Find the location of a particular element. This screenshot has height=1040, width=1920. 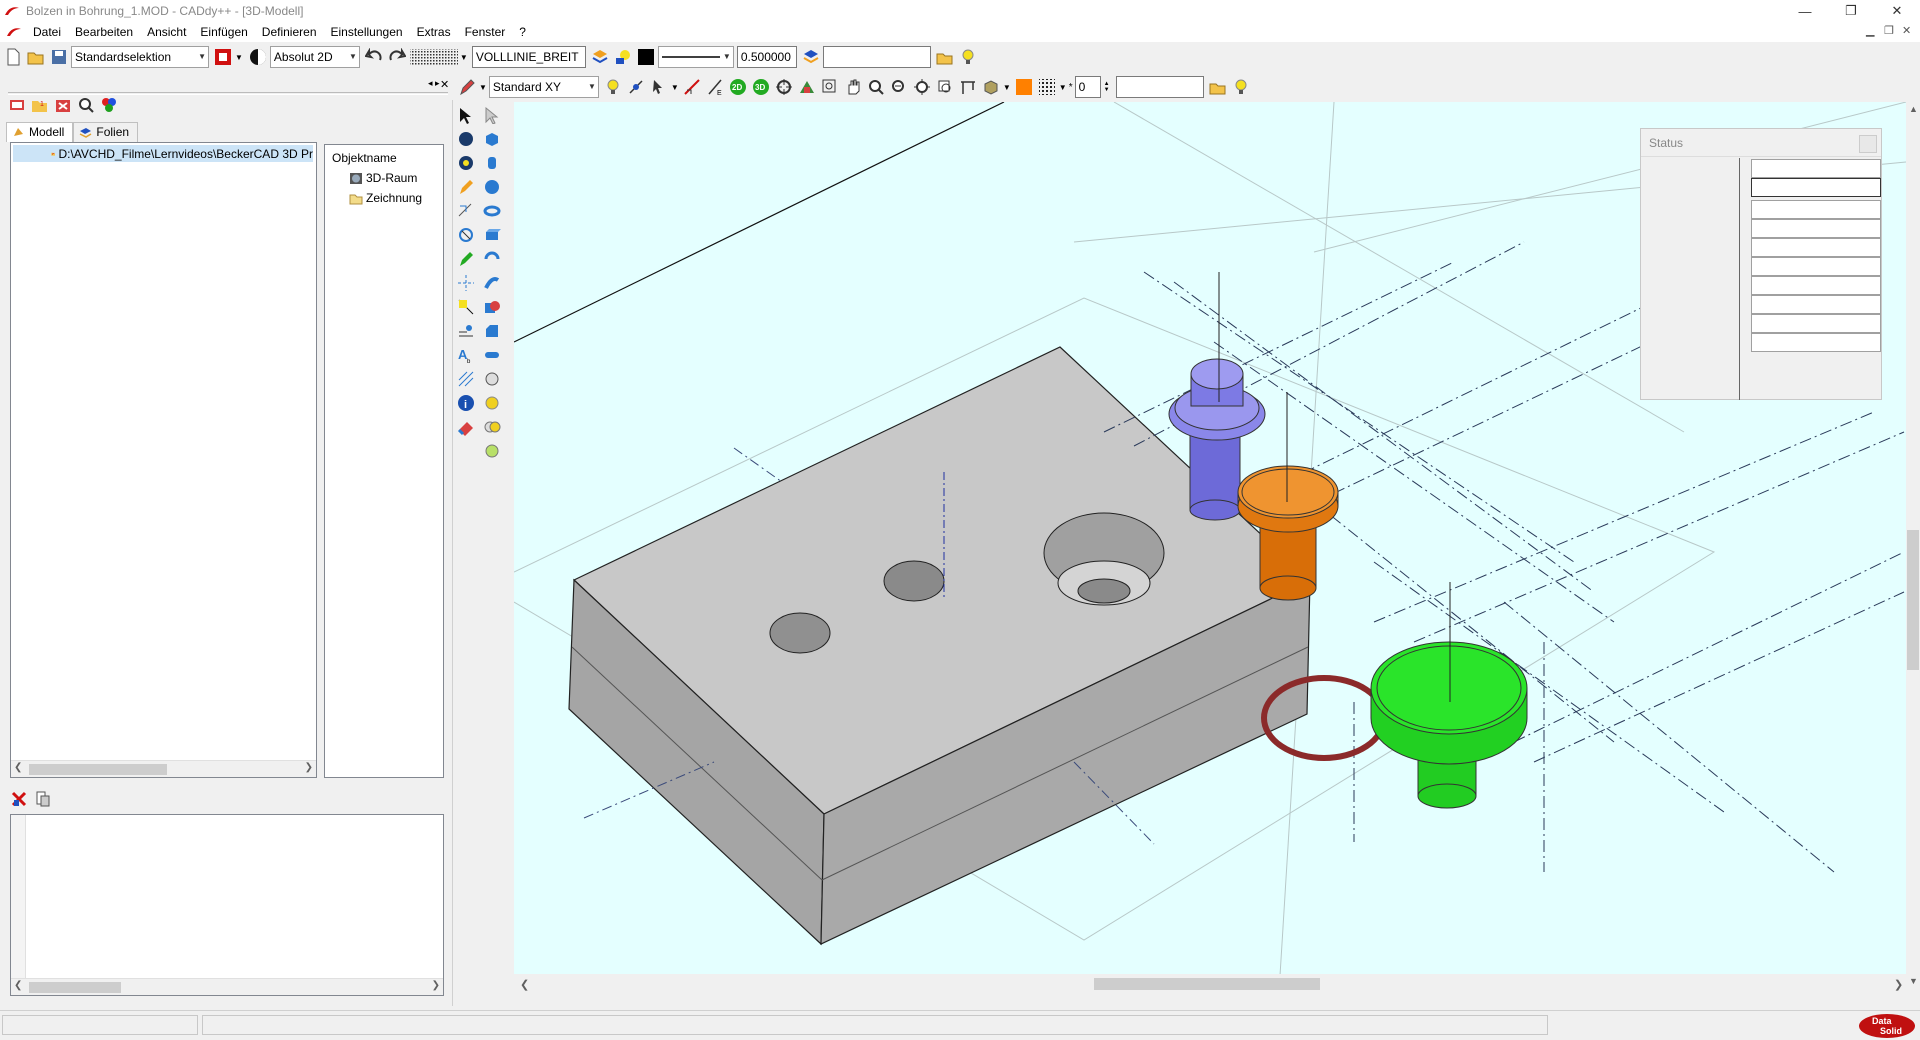

props-scroll-right-icon: ❯ is located at coordinates (436, 985).